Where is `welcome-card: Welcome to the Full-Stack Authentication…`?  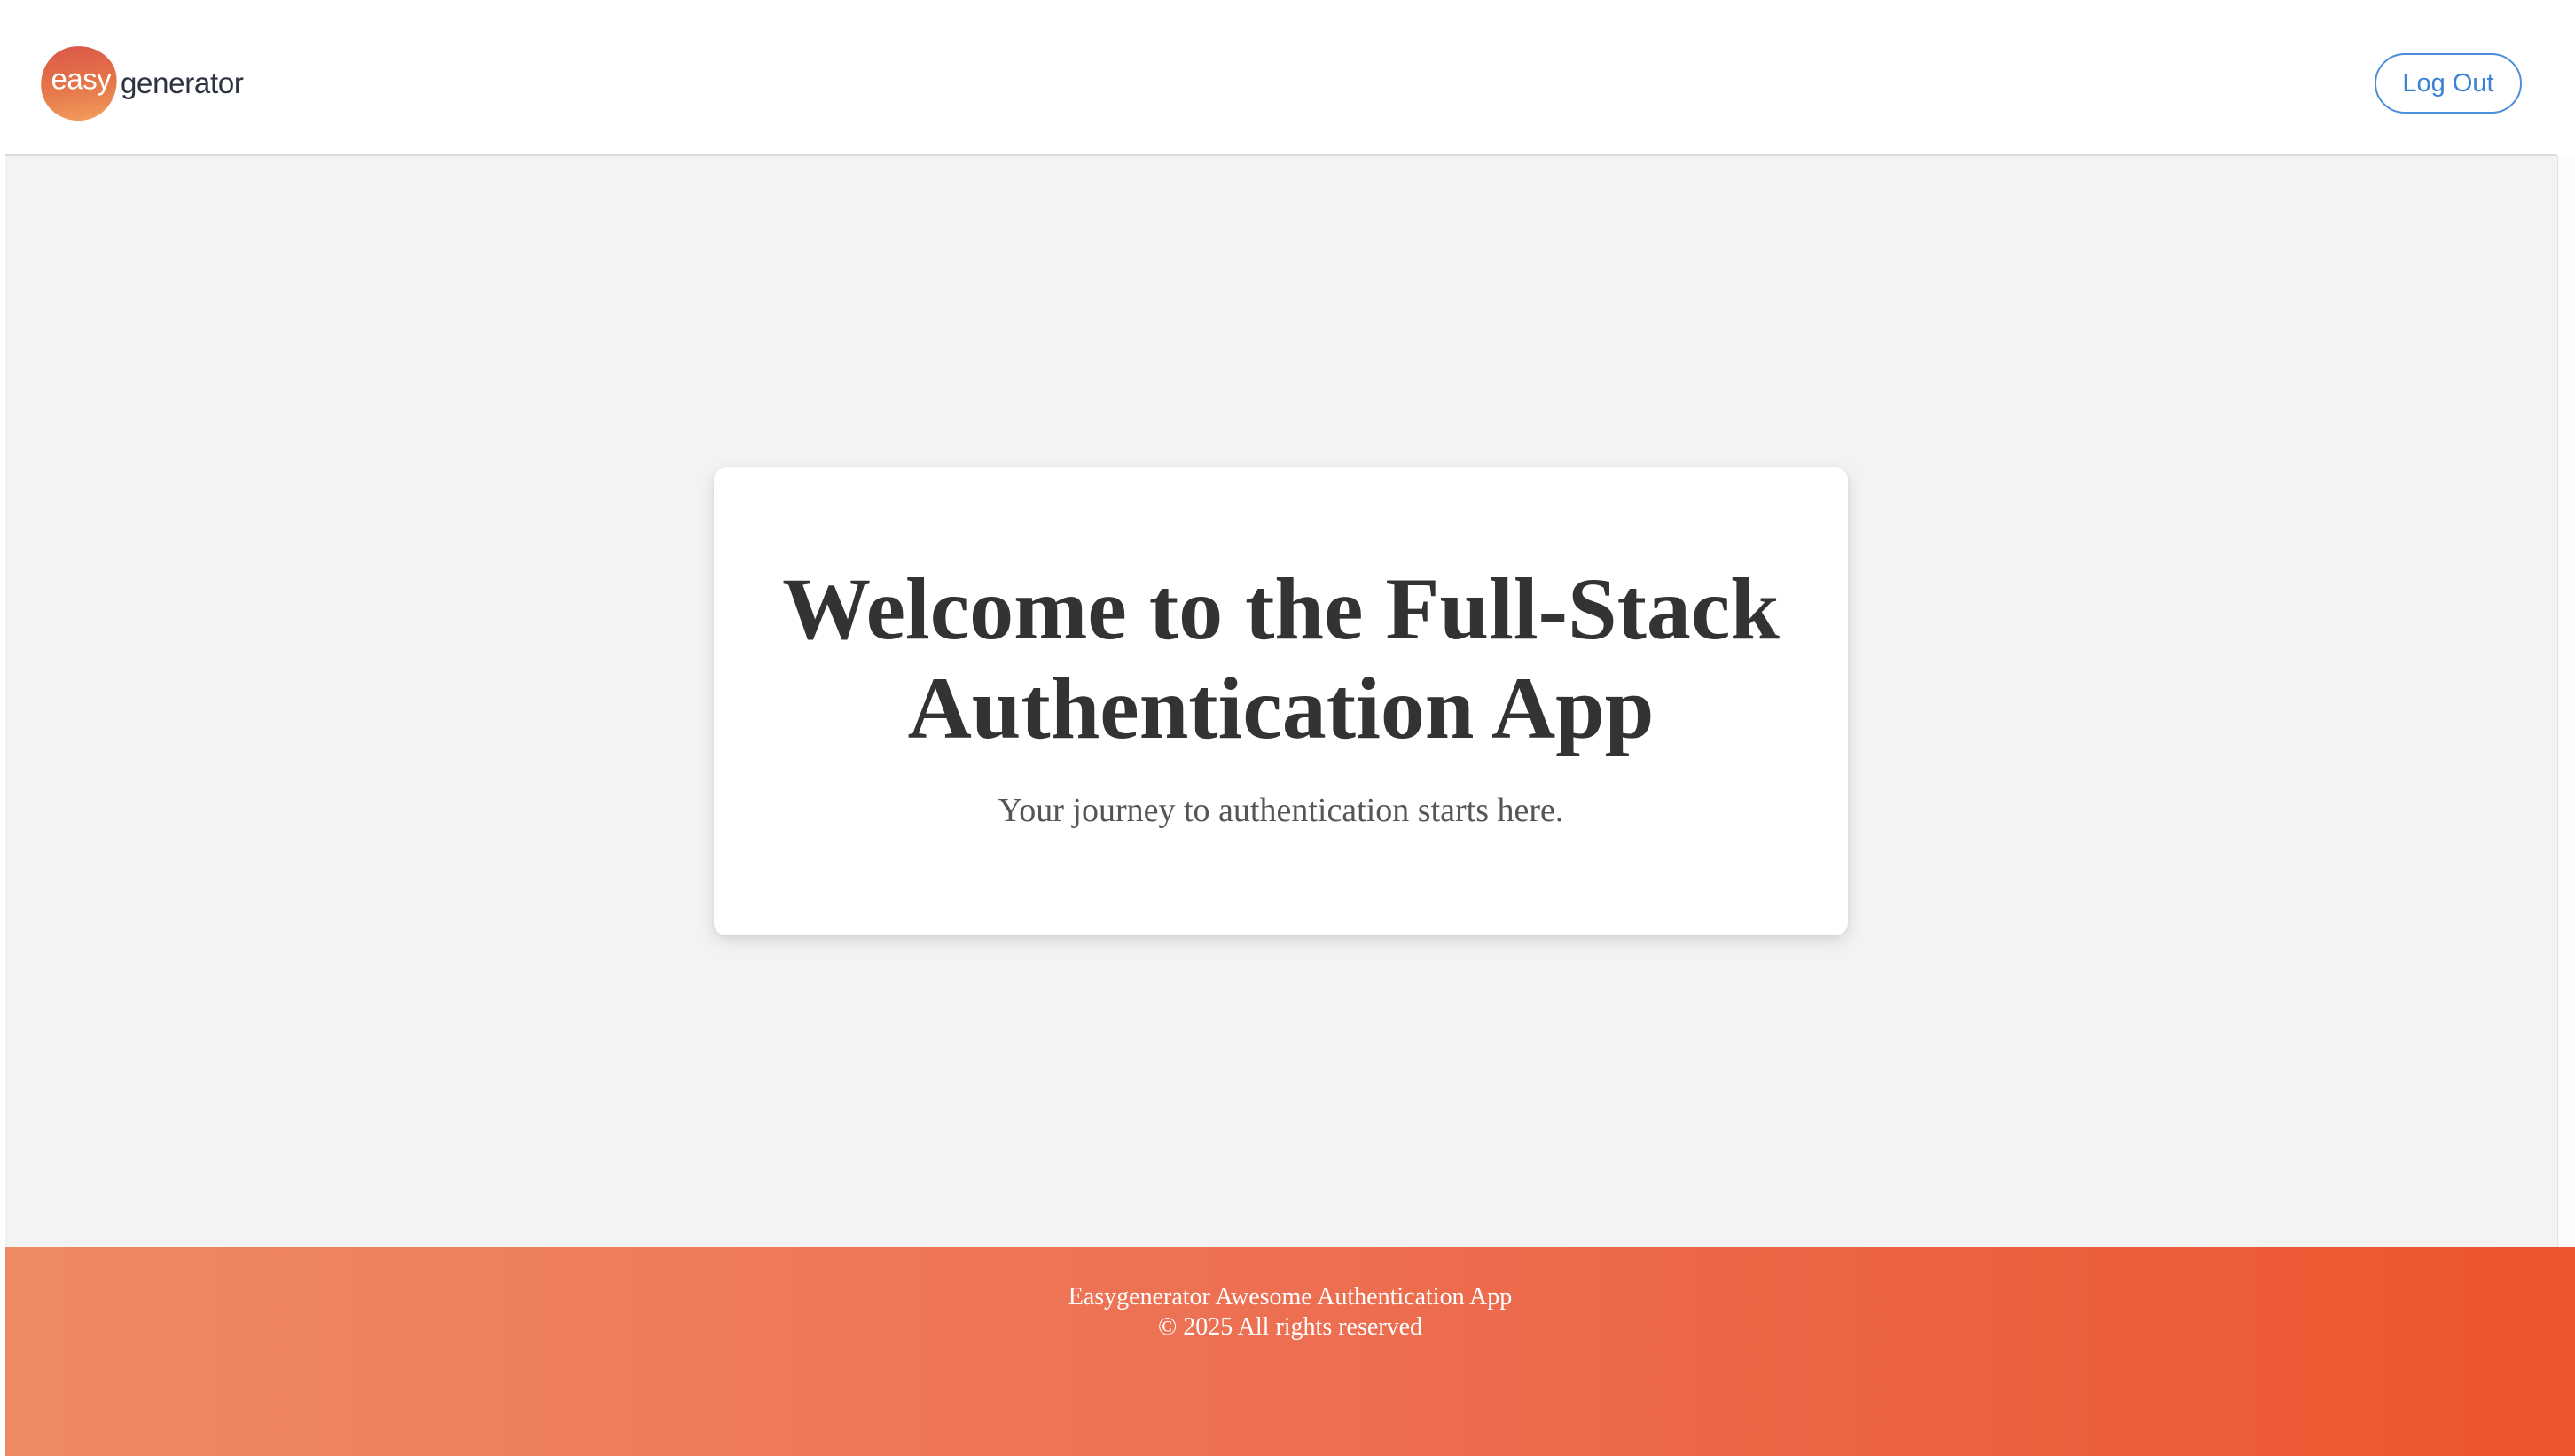 welcome-card: Welcome to the Full-Stack Authentication… is located at coordinates (1281, 701).